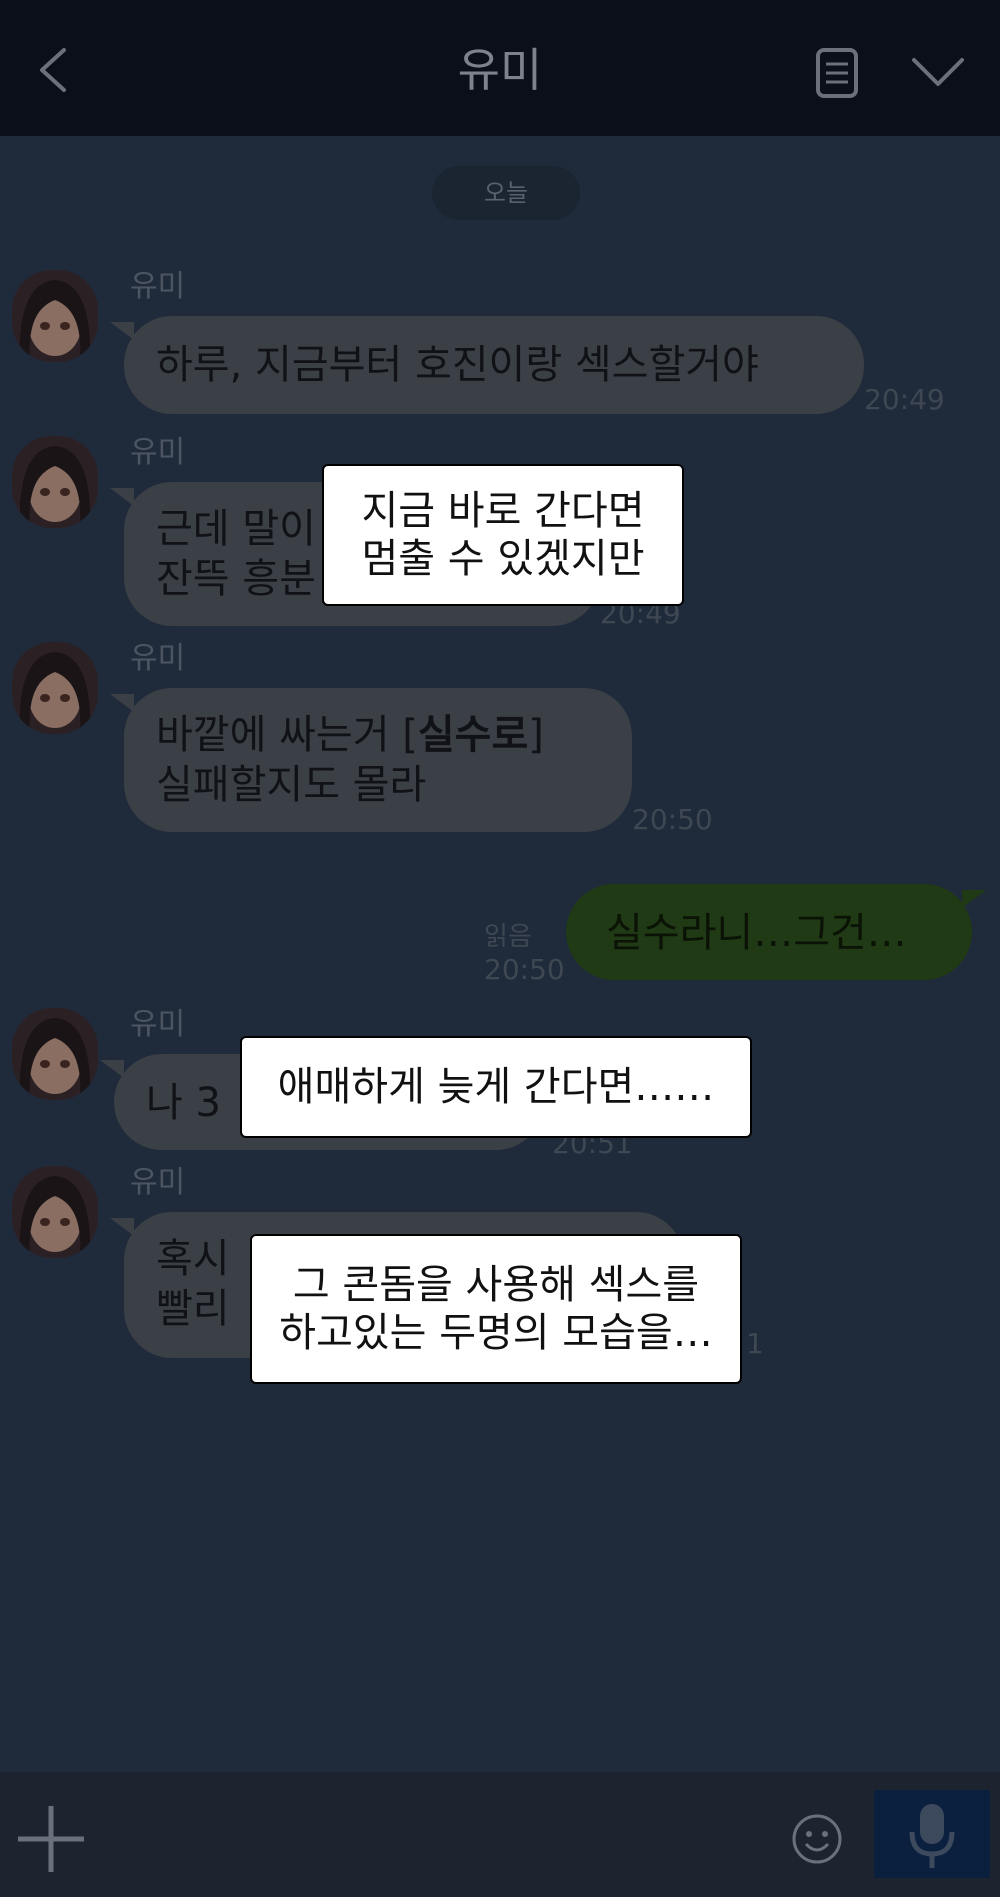 Image resolution: width=1000 pixels, height=1897 pixels. I want to click on message-bubble: 바깥에 싸는거 [실수로] 실패할지도 몰라, so click(371, 760).